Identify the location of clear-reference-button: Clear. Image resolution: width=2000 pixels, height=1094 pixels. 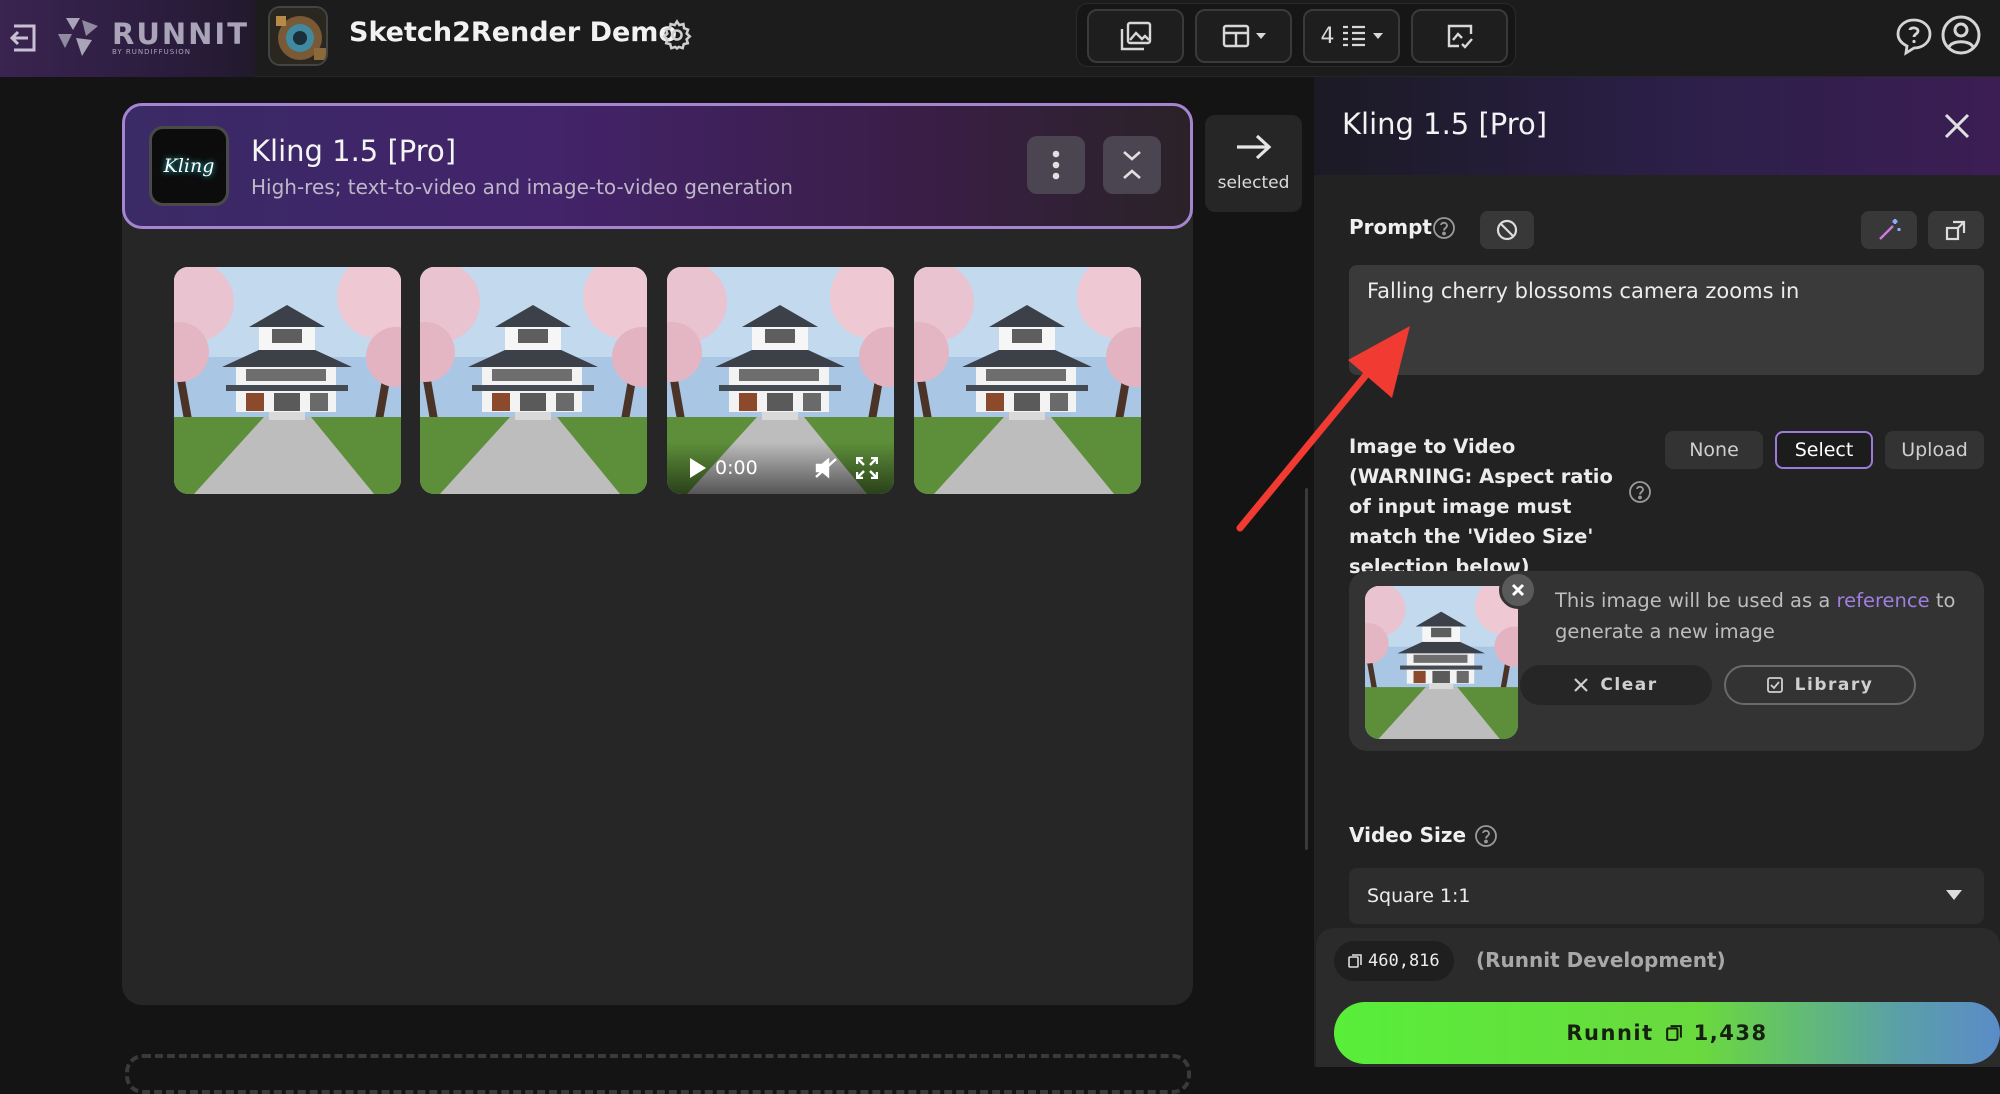
(1616, 685).